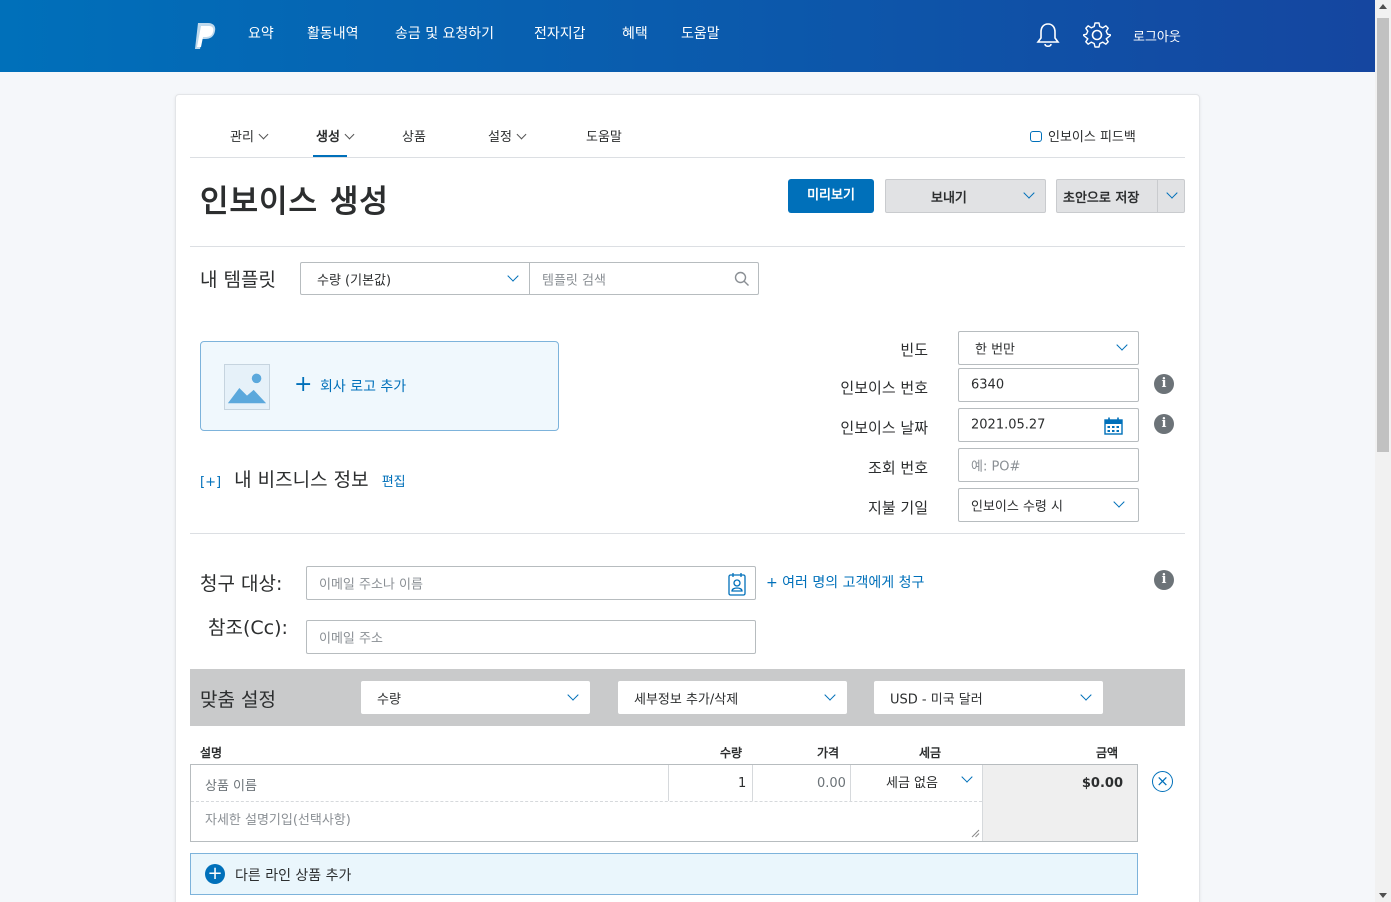 This screenshot has width=1391, height=902. Describe the element at coordinates (1102, 783) in the screenshot. I see `item-amount: $0.00` at that location.